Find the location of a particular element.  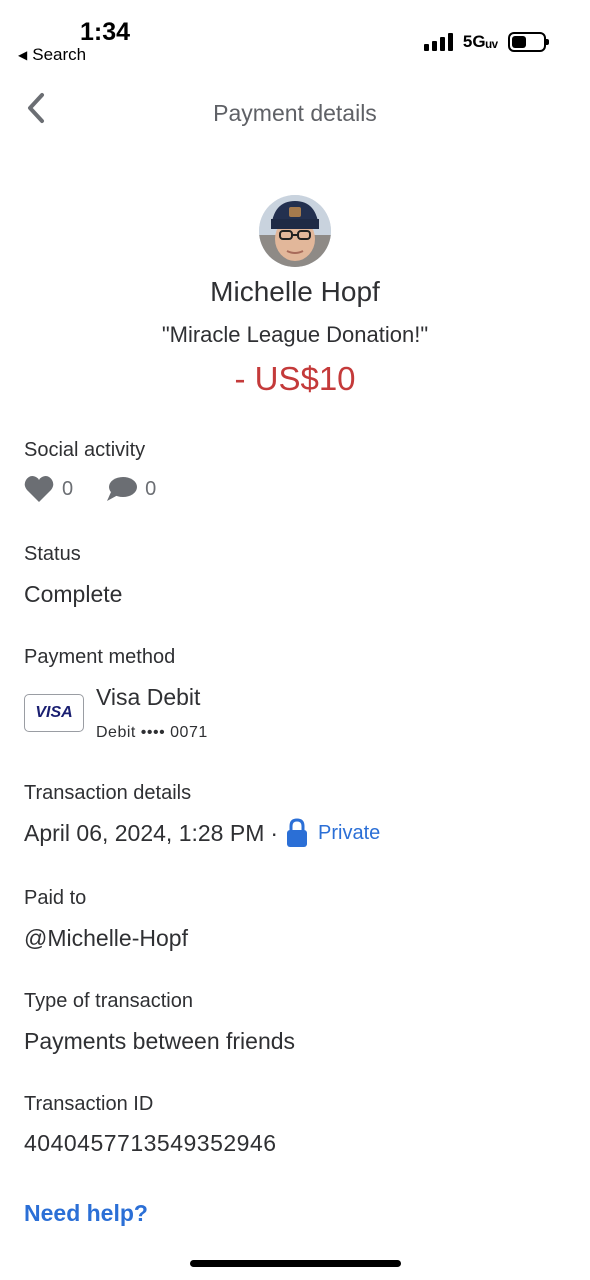

battery-icon is located at coordinates (528, 42).